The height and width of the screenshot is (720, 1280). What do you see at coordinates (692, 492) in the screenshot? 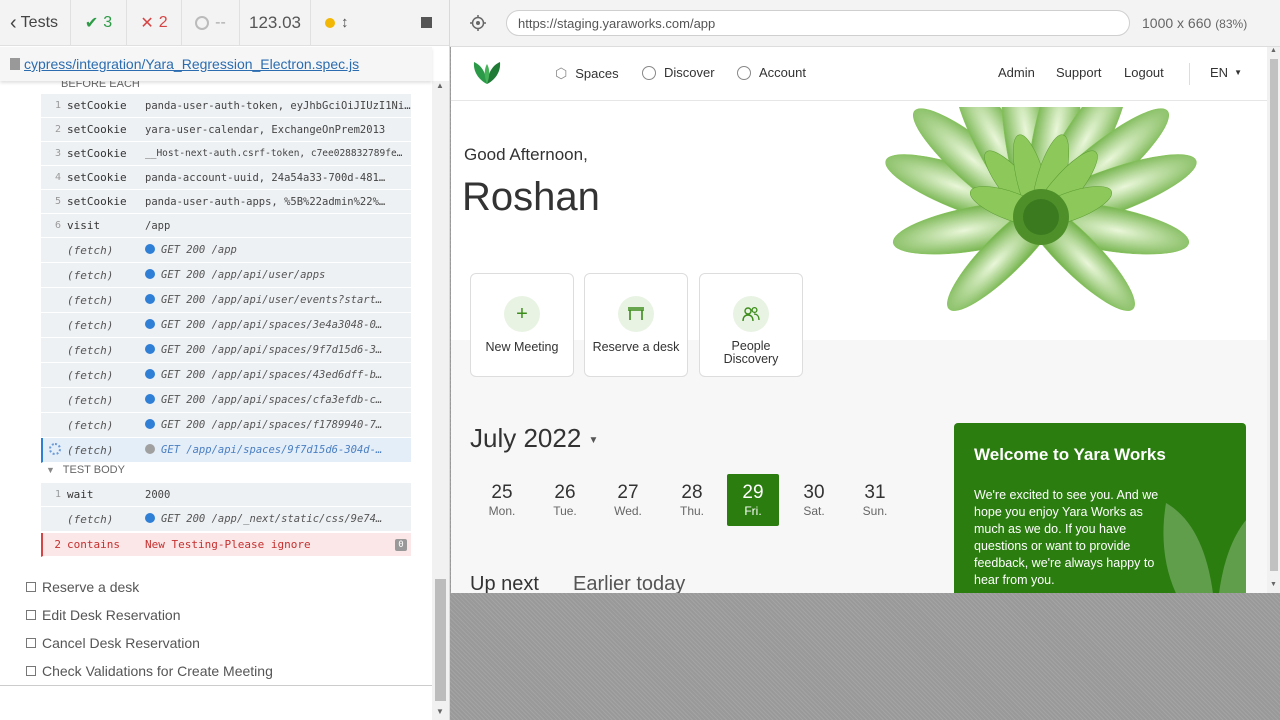
I see `day-number: 28` at bounding box center [692, 492].